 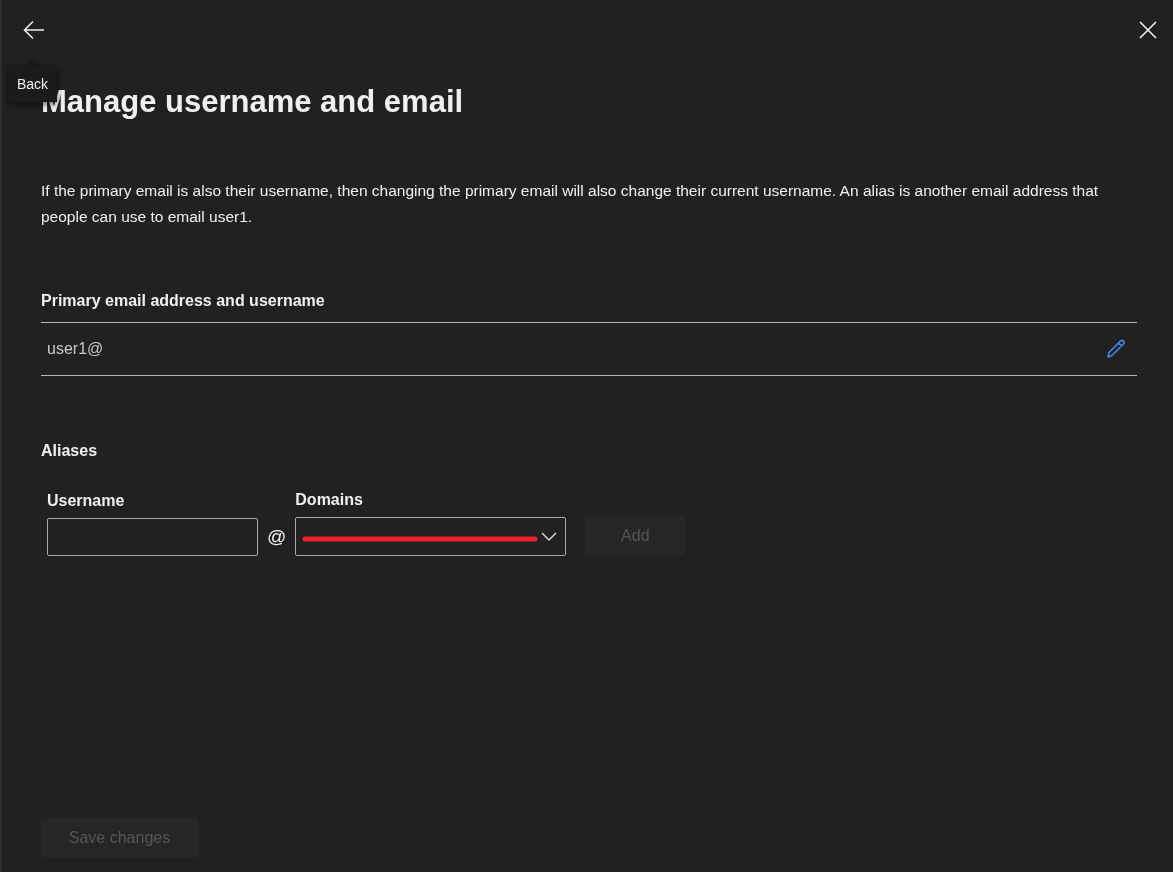 What do you see at coordinates (70, 451) in the screenshot?
I see `section-heading: Aliases` at bounding box center [70, 451].